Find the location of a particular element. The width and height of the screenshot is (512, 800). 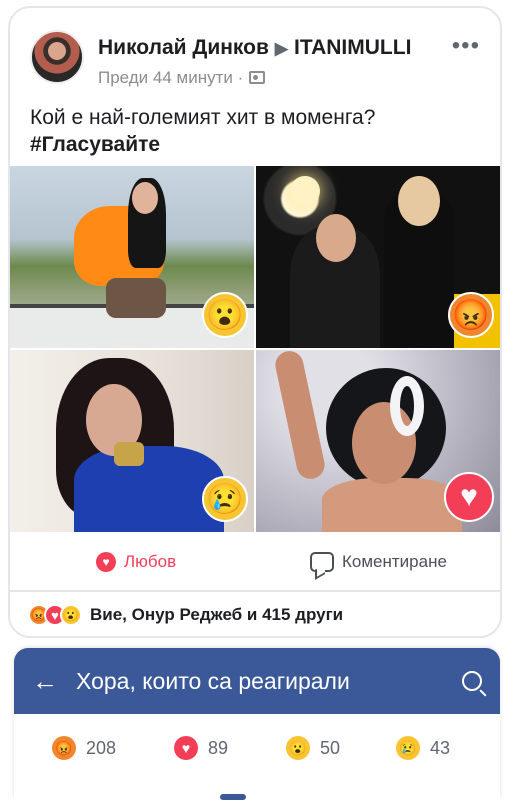

reaction-tab-angry: 😡 208 is located at coordinates (84, 748).